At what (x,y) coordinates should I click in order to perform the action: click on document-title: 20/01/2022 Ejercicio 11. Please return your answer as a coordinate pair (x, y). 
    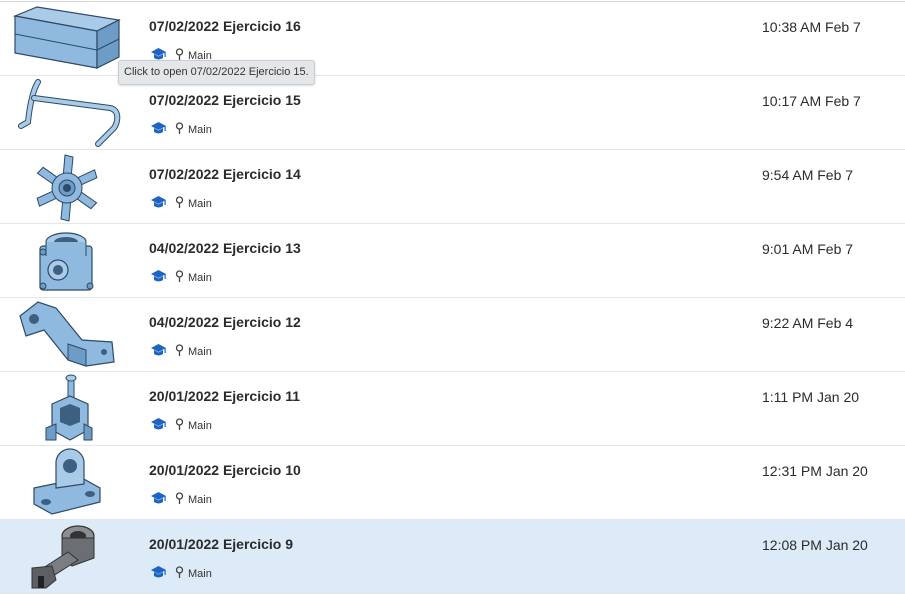
    Looking at the image, I should click on (224, 396).